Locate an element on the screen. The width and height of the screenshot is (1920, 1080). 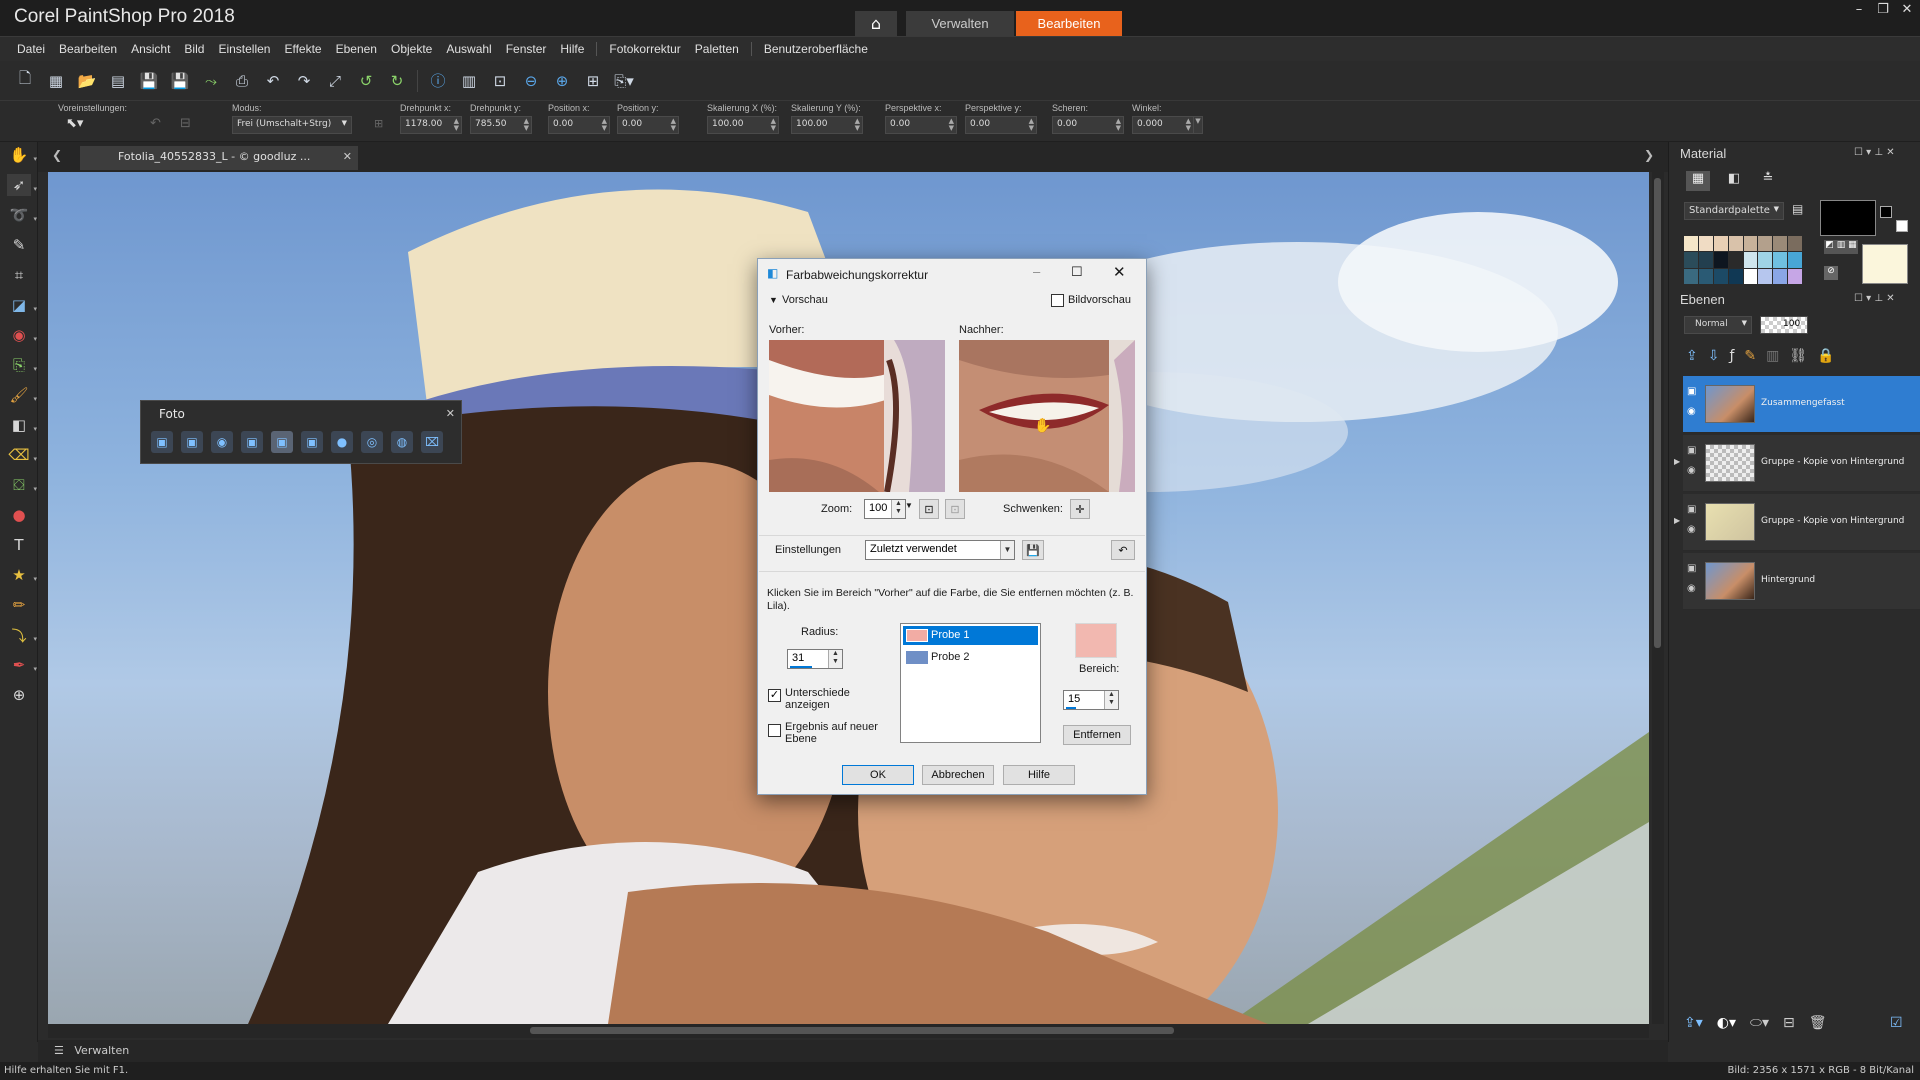
red-eye-fix-icon: ◉ is located at coordinates (222, 442).